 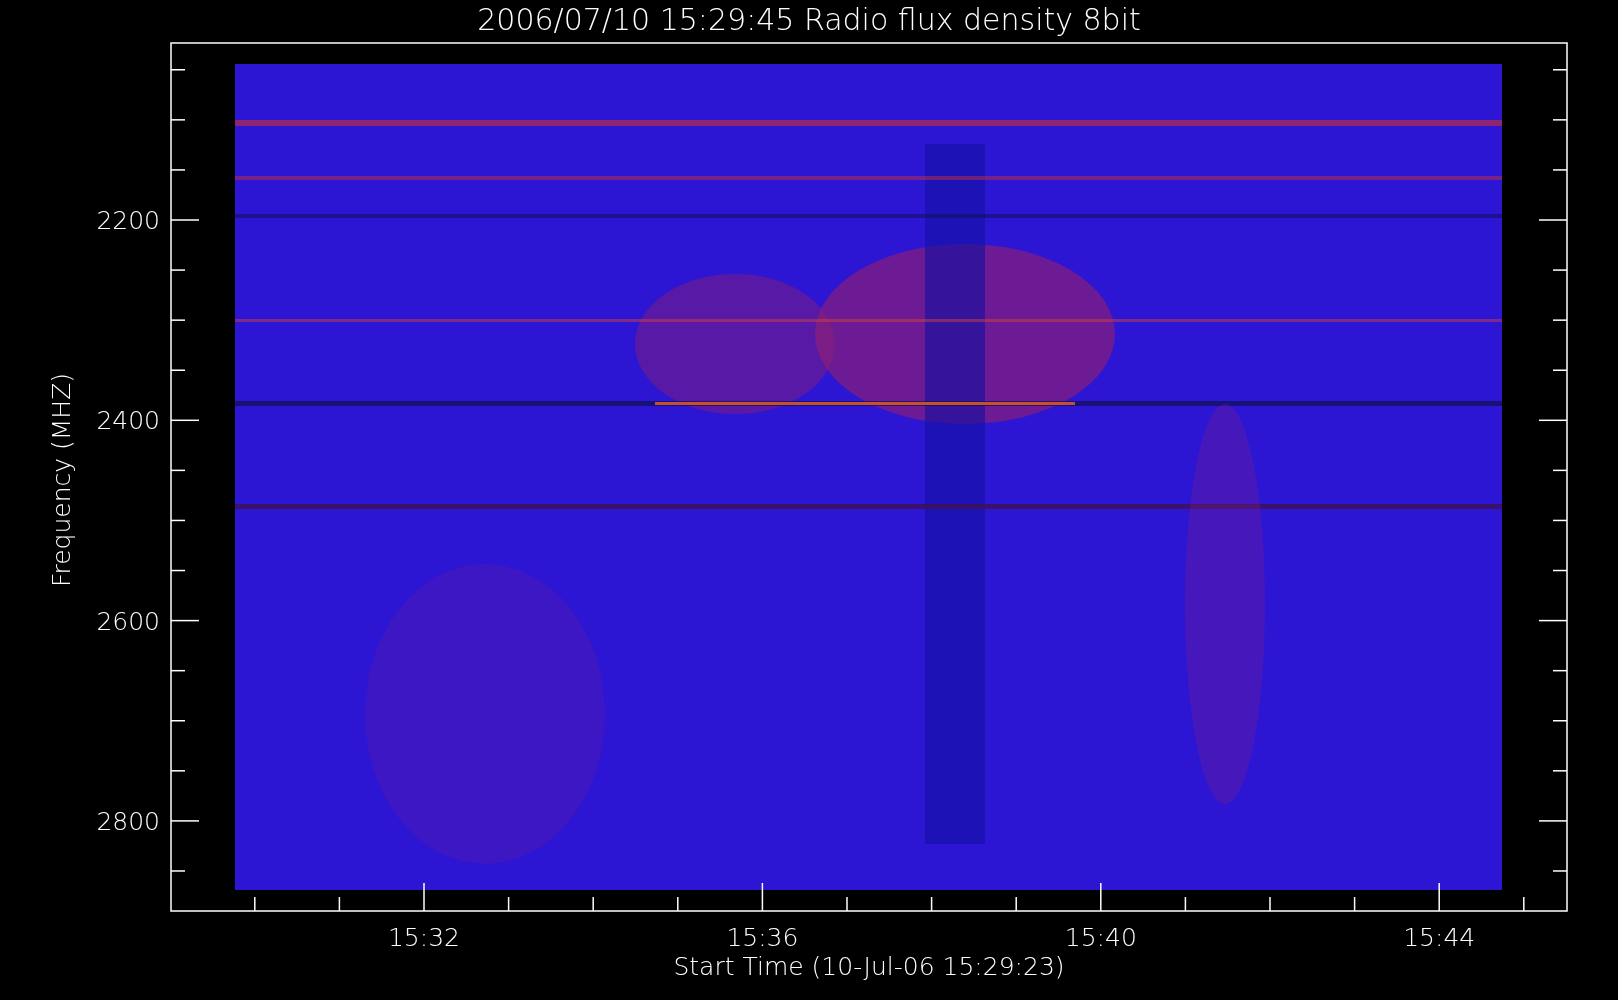 I want to click on y-tick-label: 2800, so click(x=128, y=821).